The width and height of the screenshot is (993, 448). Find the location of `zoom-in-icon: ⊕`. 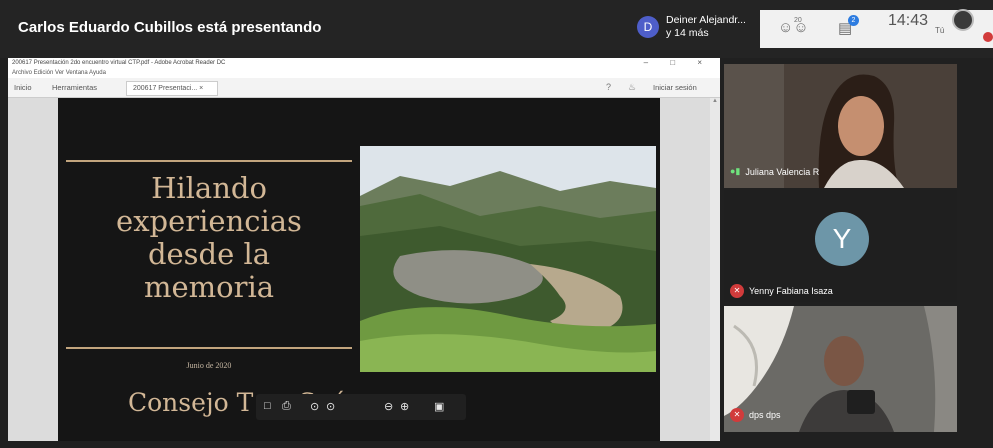

zoom-in-icon: ⊕ is located at coordinates (404, 406).